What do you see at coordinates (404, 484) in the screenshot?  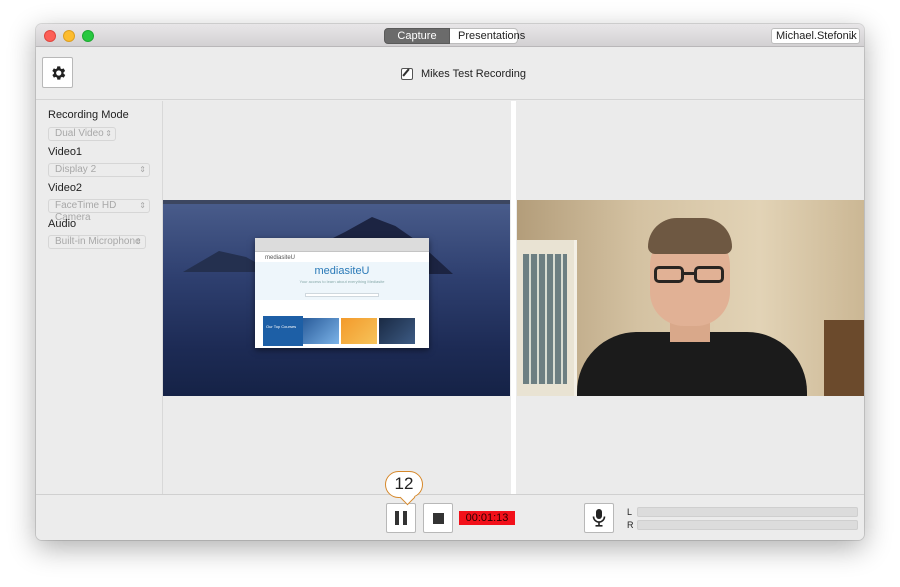 I see `annotation-callout: 12` at bounding box center [404, 484].